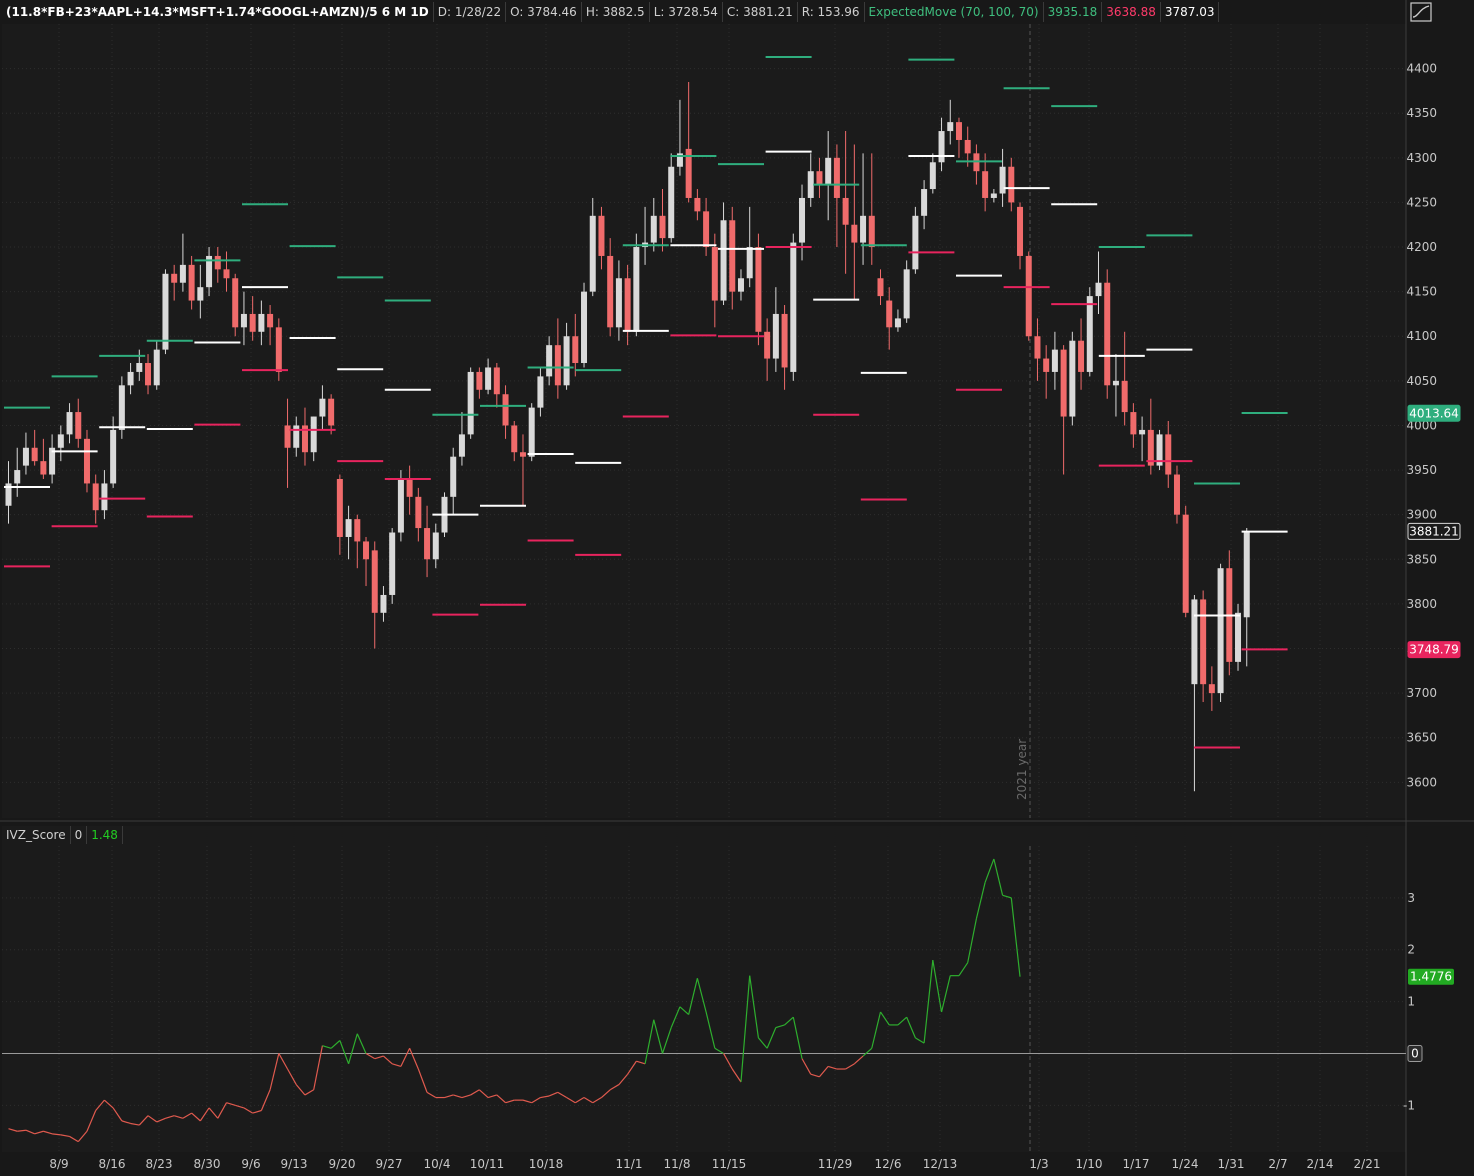  What do you see at coordinates (487, 1164) in the screenshot?
I see `x-tick-label: 10/11` at bounding box center [487, 1164].